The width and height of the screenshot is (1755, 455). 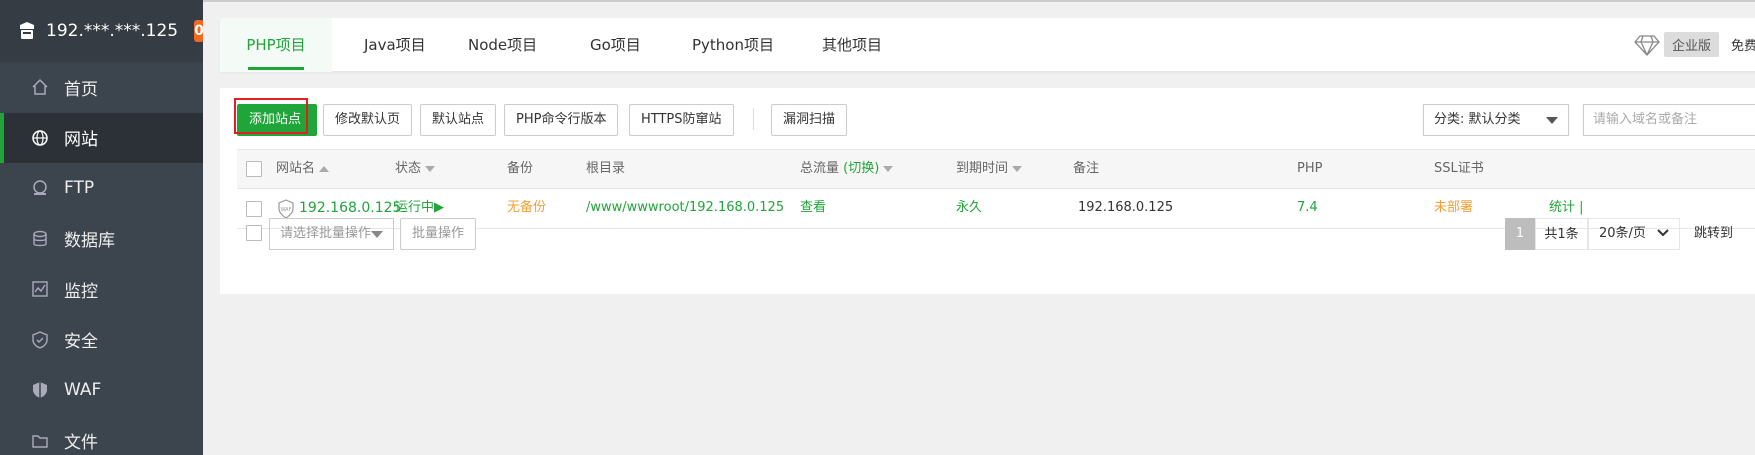 I want to click on traffic-switch-link: (切换), so click(x=861, y=168).